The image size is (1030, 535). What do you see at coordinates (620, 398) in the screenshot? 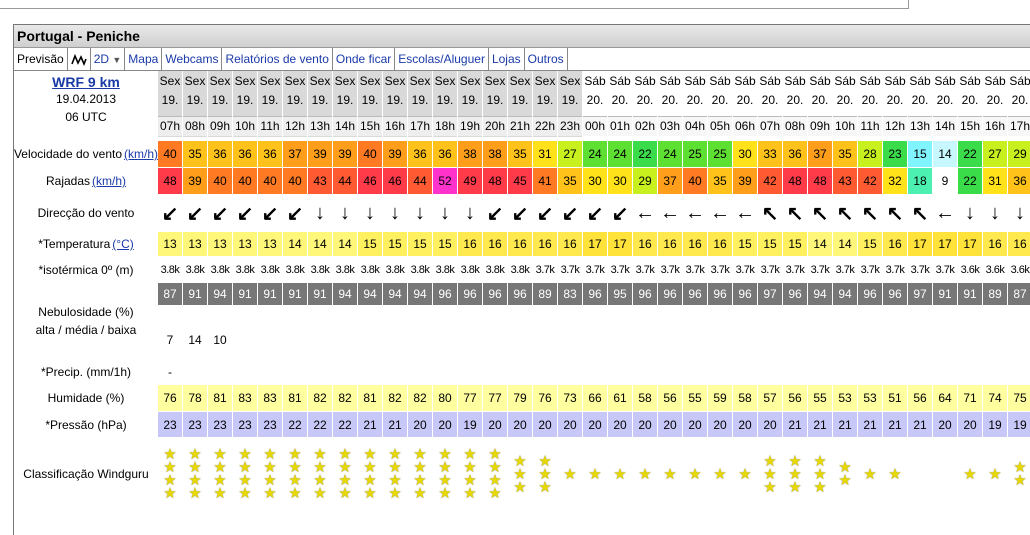
I see `humidity-cell: 61` at bounding box center [620, 398].